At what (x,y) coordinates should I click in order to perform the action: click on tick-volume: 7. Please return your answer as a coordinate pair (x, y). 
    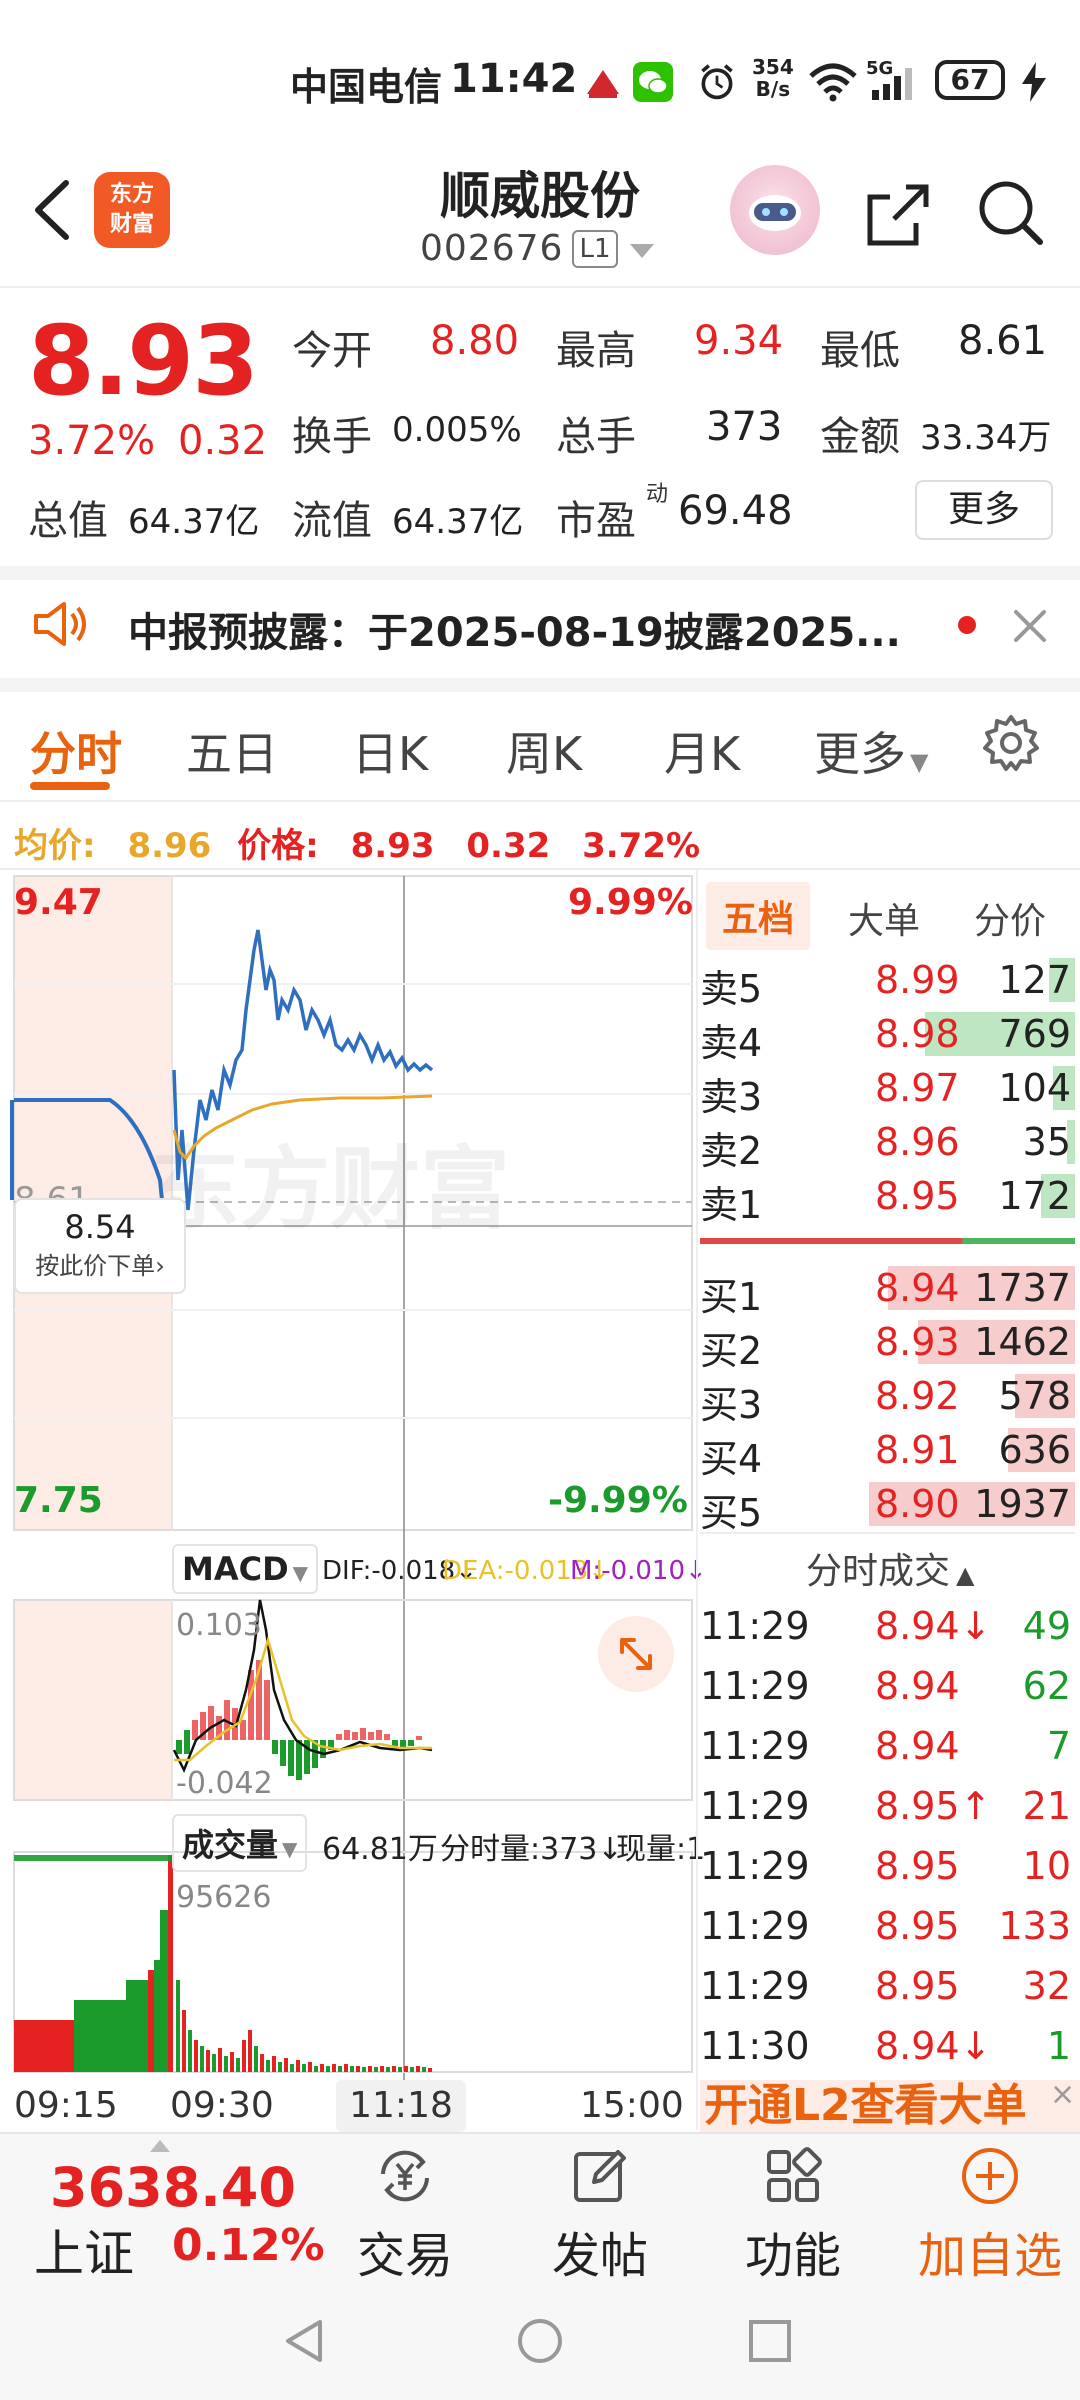
    Looking at the image, I should click on (1058, 1746).